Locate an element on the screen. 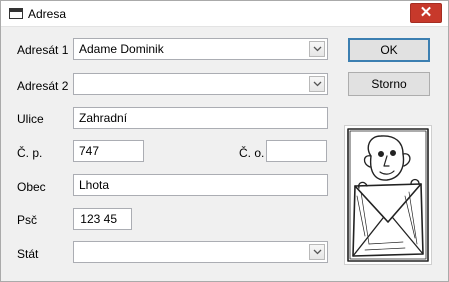 This screenshot has height=282, width=449. window-icon is located at coordinates (16, 13).